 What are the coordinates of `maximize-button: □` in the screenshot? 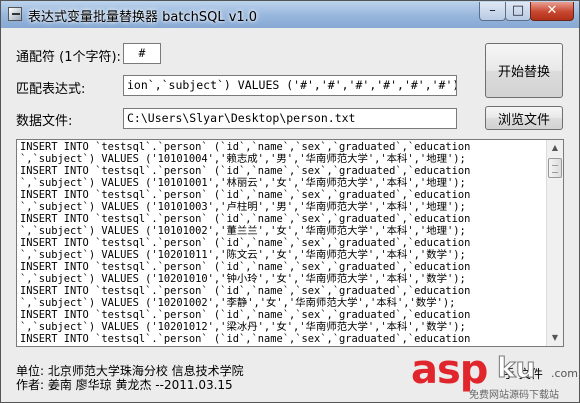 It's located at (518, 11).